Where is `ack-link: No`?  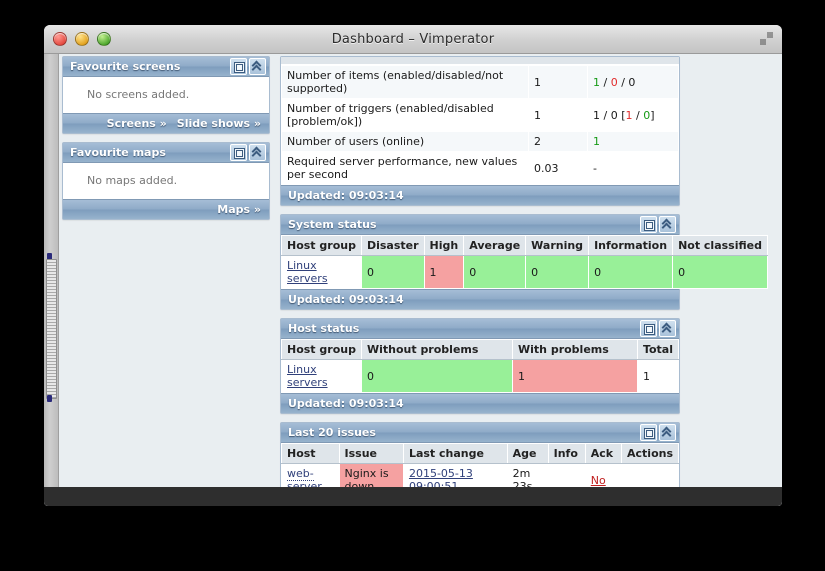
ack-link: No is located at coordinates (598, 480).